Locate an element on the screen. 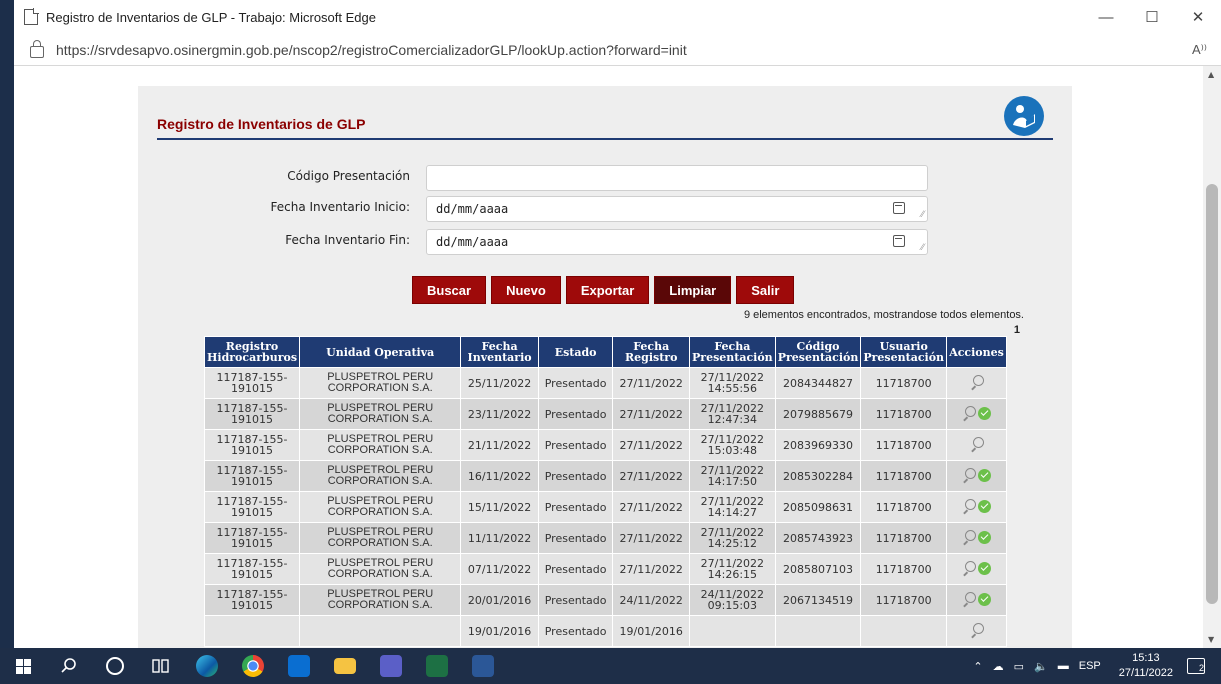 The width and height of the screenshot is (1221, 684). nuevo-button: Nuevo is located at coordinates (526, 290).